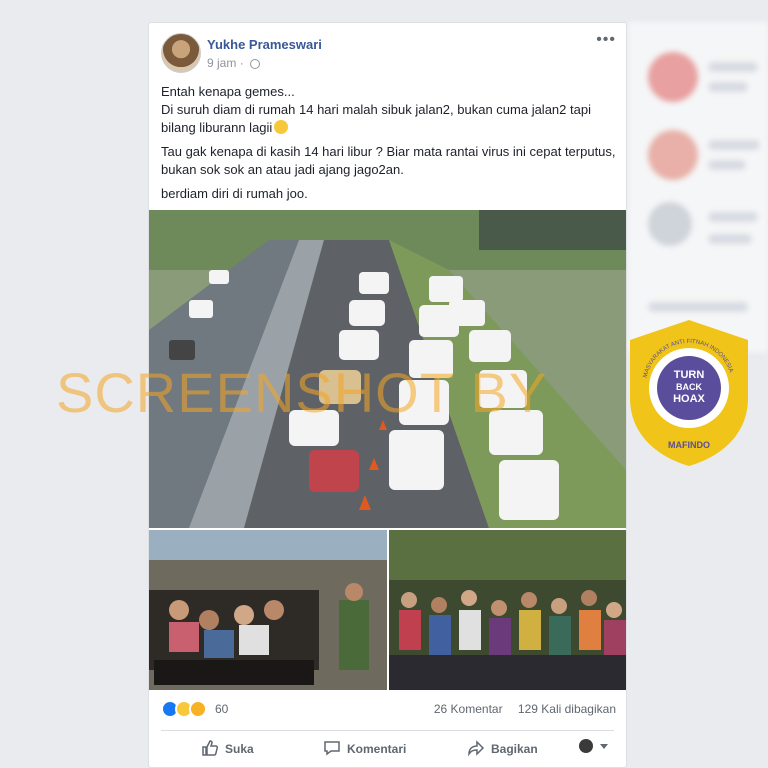 The height and width of the screenshot is (768, 768). I want to click on sad-reaction-icon, so click(198, 709).